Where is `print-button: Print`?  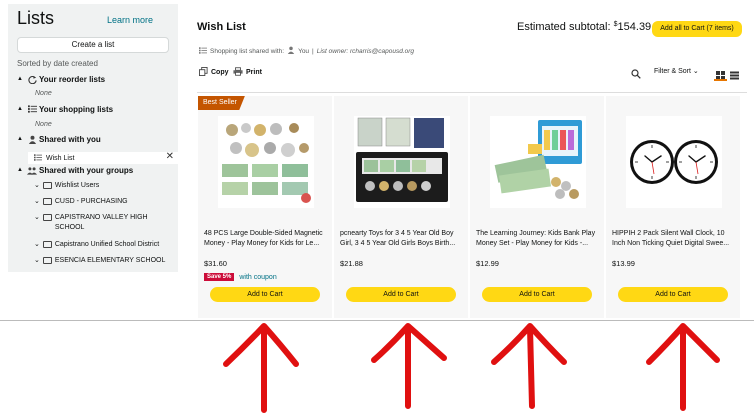
print-button: Print is located at coordinates (247, 72).